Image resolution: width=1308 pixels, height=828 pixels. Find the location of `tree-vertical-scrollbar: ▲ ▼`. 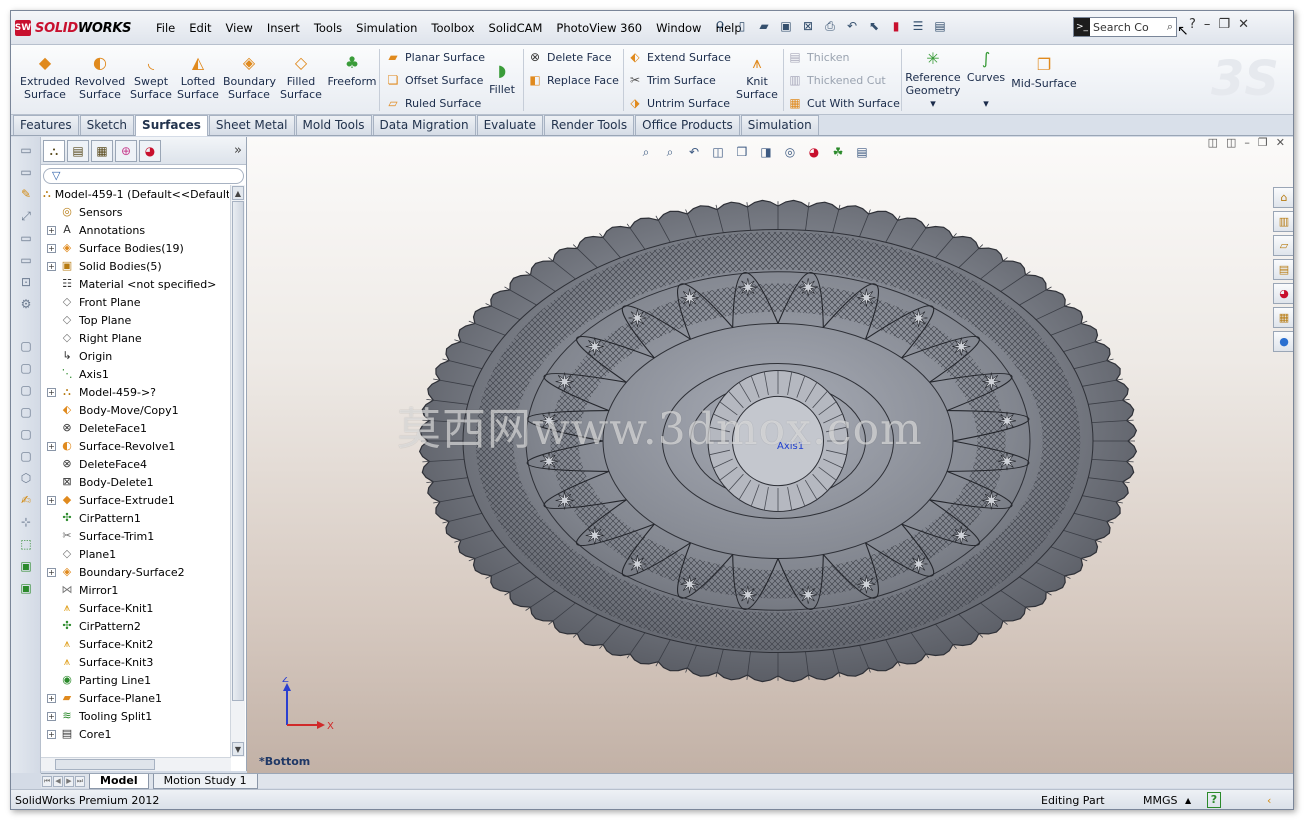

tree-vertical-scrollbar: ▲ ▼ is located at coordinates (237, 471).